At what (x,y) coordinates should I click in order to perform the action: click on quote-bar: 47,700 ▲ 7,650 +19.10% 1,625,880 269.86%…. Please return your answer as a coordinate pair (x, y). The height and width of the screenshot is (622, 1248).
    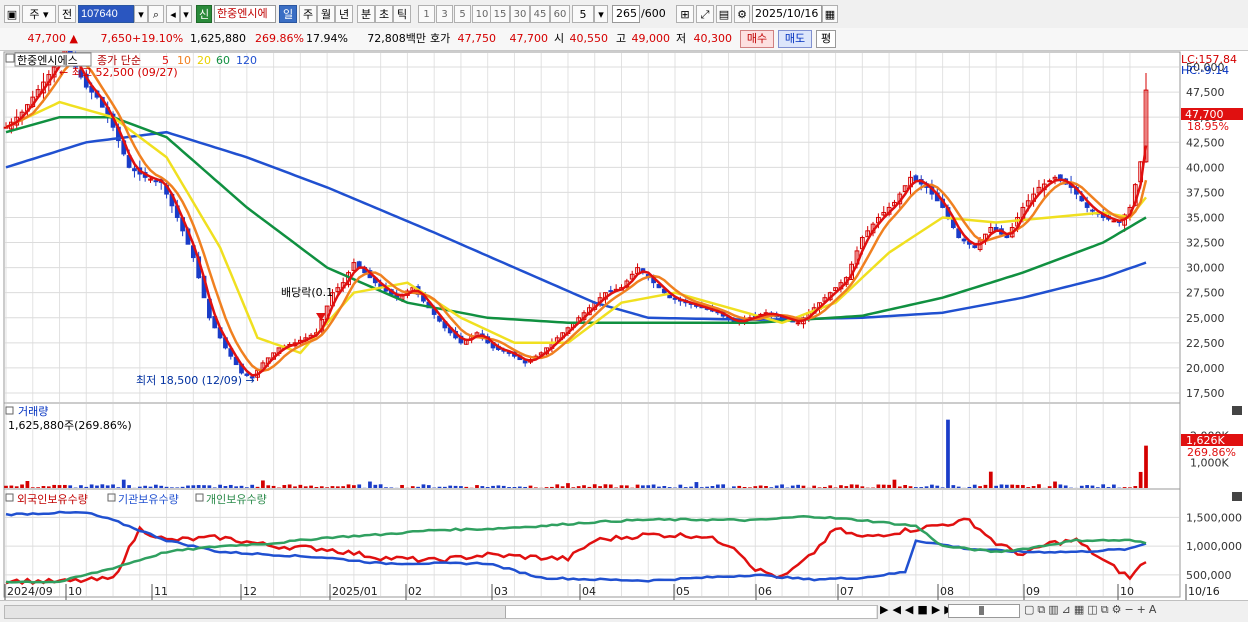
    Looking at the image, I should click on (624, 39).